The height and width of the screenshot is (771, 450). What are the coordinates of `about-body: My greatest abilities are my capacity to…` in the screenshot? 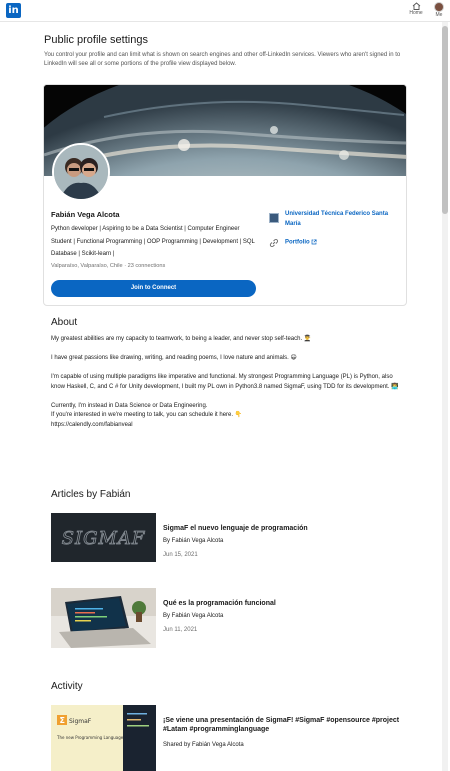 It's located at (226, 382).